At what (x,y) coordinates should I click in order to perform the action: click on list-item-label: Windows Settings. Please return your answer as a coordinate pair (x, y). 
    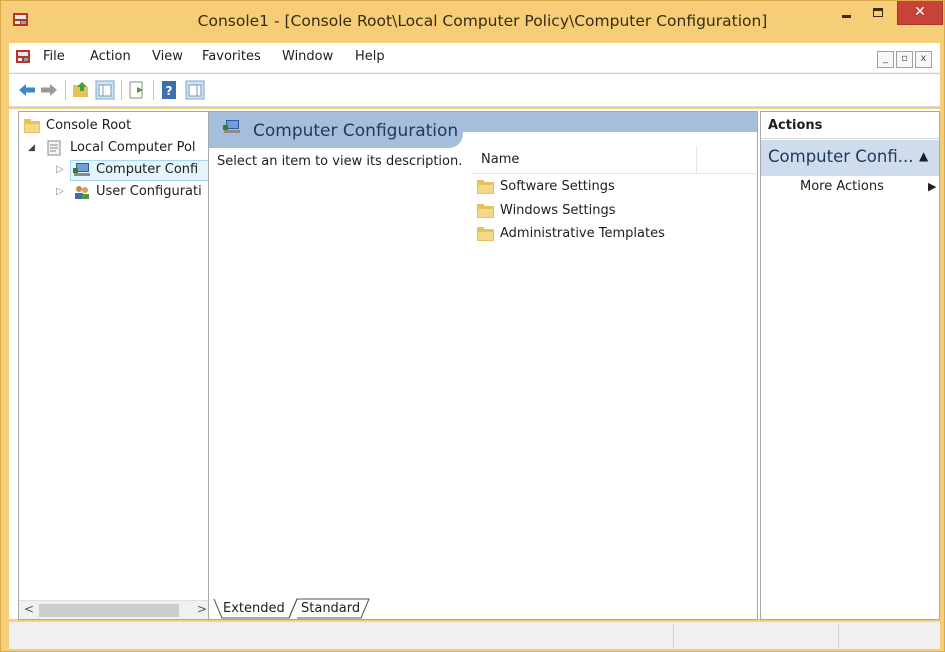
    Looking at the image, I should click on (558, 210).